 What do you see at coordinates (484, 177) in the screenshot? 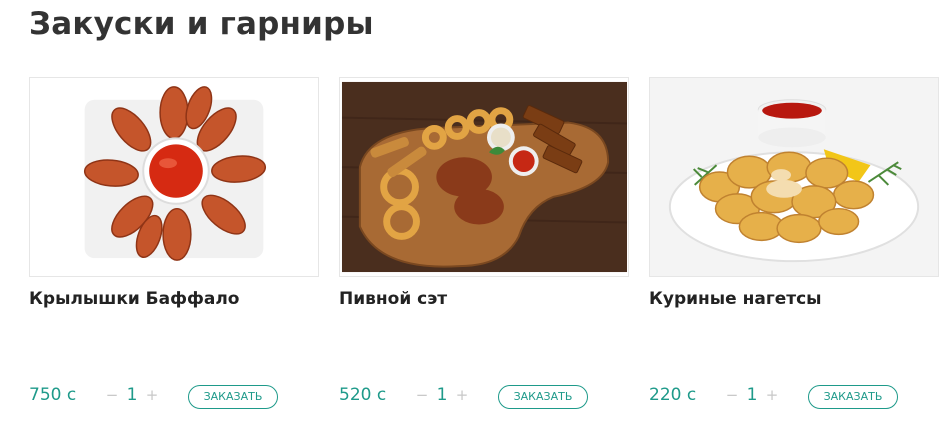
I see `beer-set-image` at bounding box center [484, 177].